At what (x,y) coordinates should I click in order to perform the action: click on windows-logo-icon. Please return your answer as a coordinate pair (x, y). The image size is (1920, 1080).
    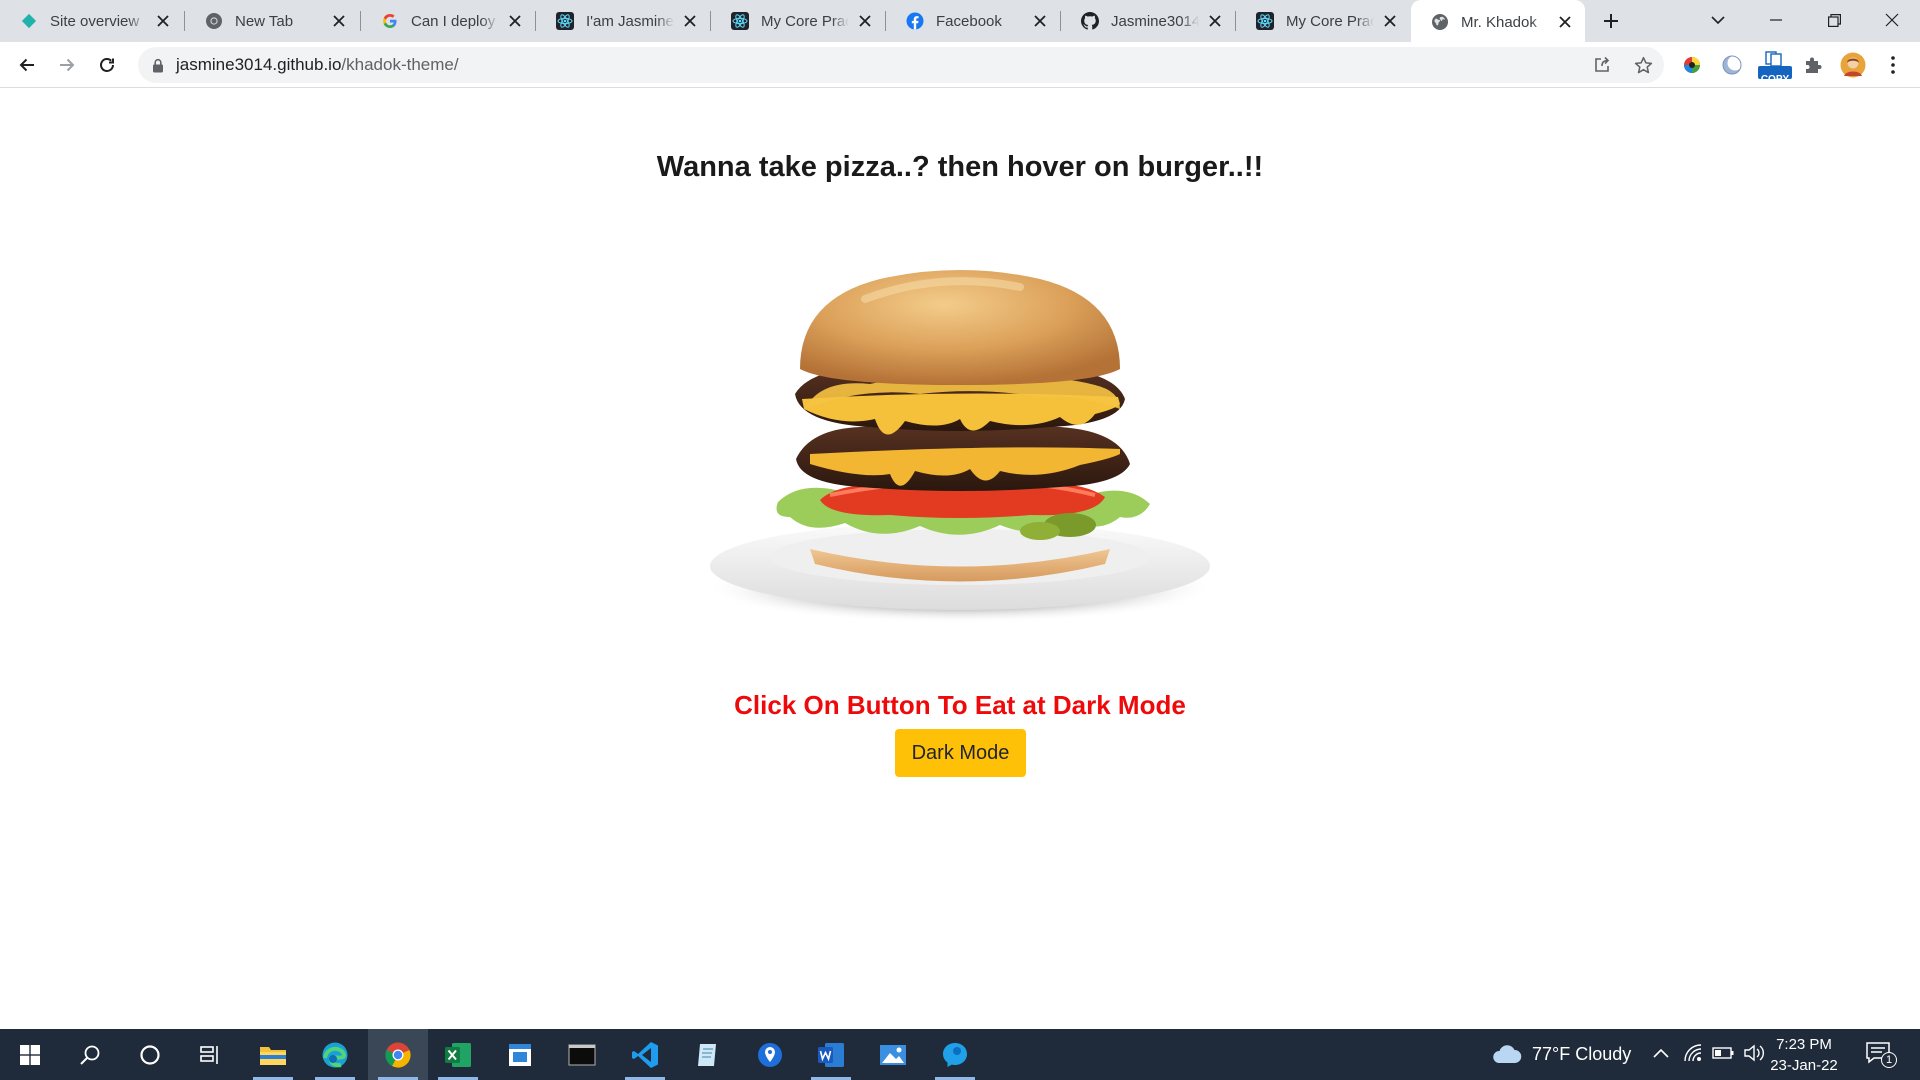
    Looking at the image, I should click on (30, 1054).